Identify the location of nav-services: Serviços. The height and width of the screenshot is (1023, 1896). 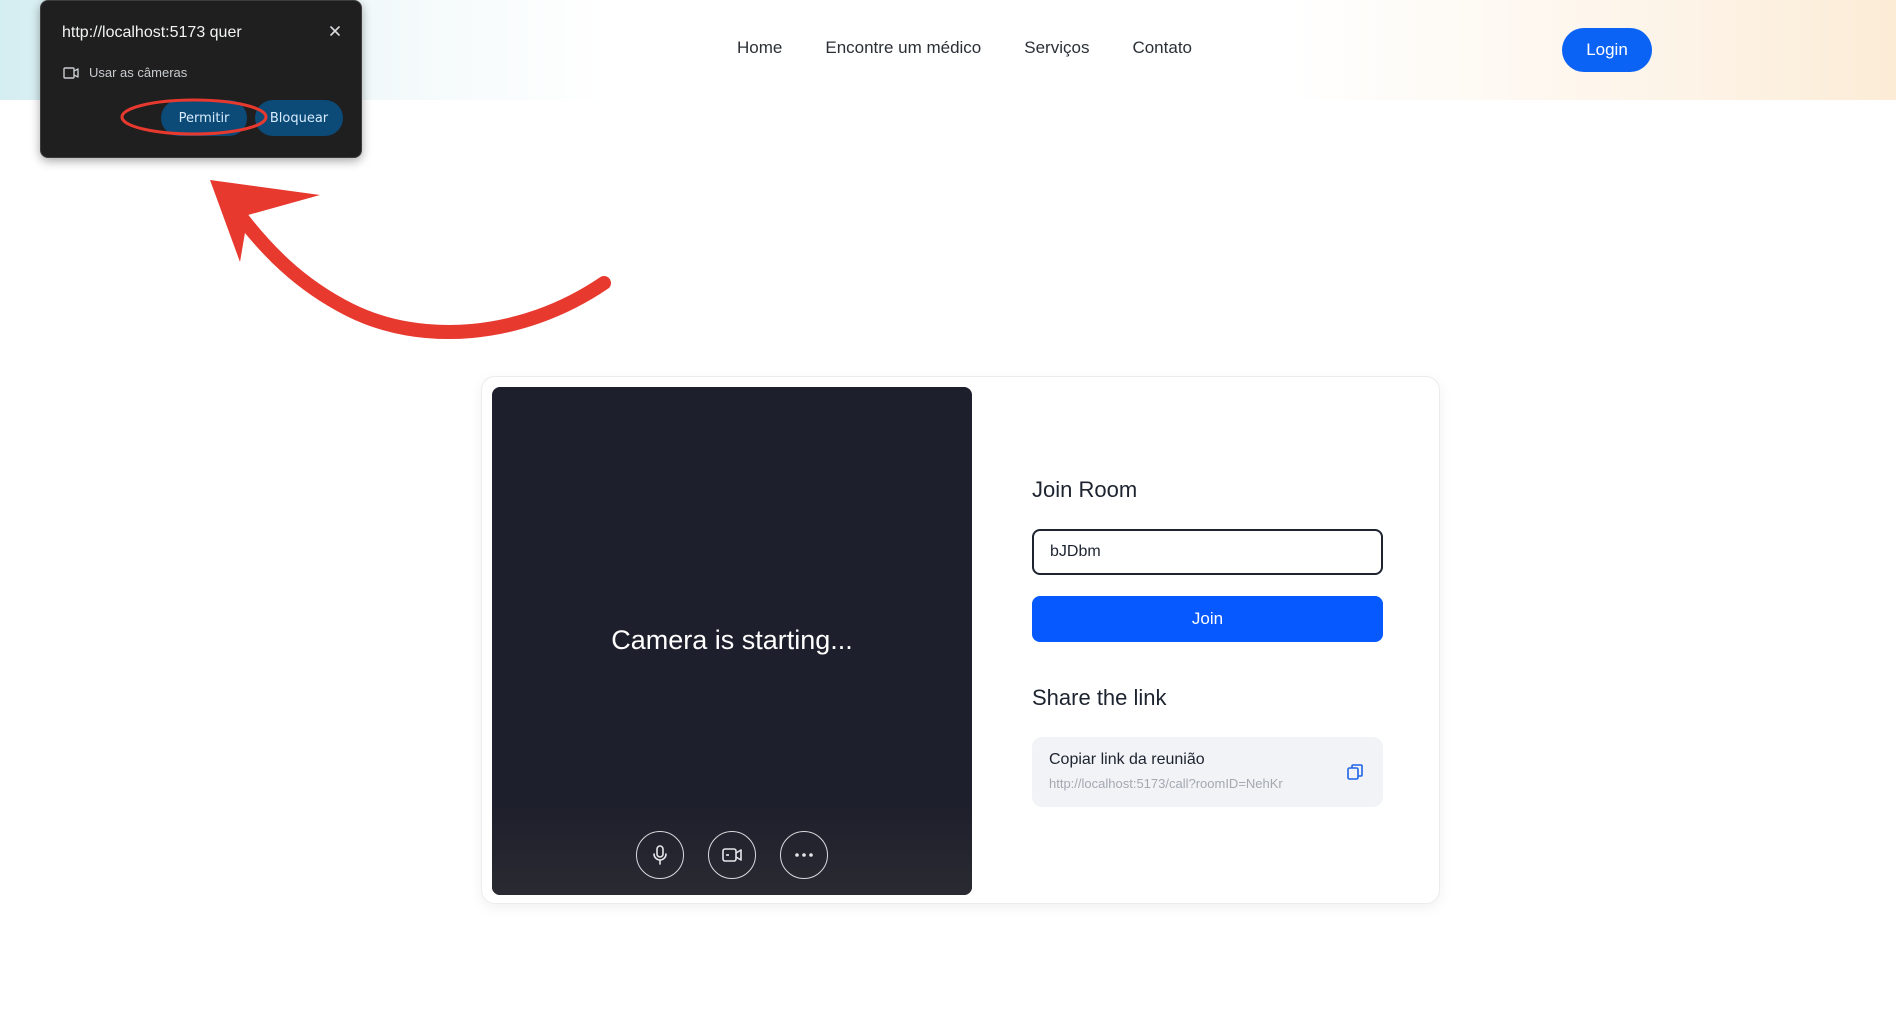
(1056, 48).